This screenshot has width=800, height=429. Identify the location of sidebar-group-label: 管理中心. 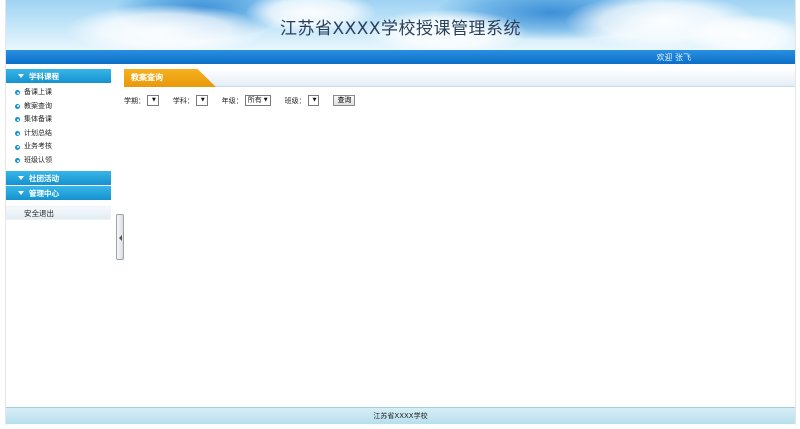
(44, 193).